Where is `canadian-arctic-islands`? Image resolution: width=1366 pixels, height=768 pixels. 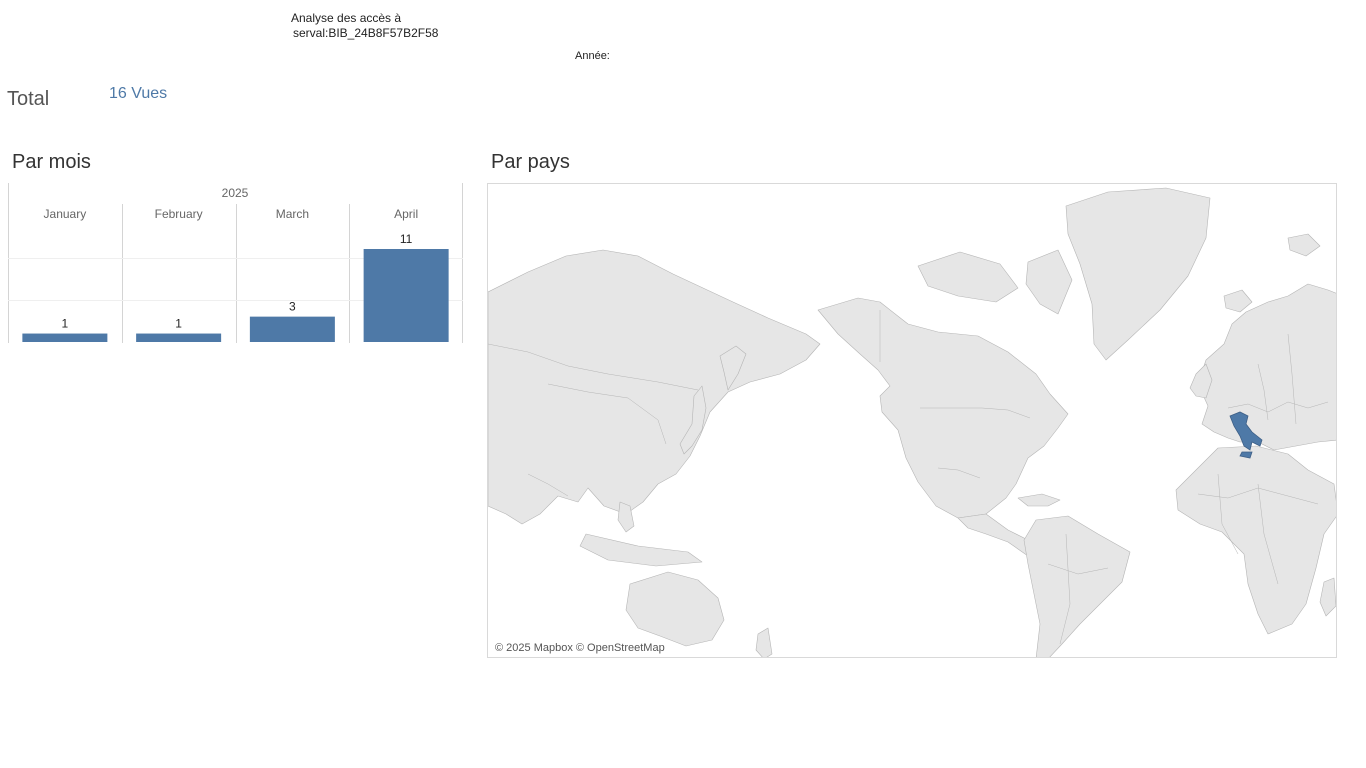 canadian-arctic-islands is located at coordinates (968, 277).